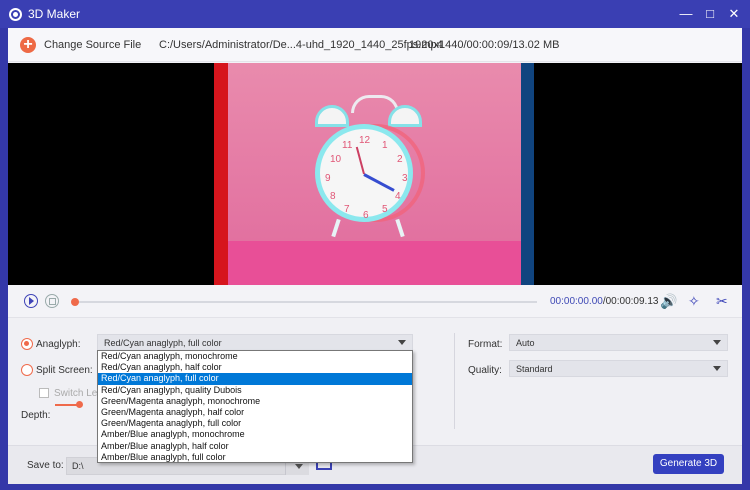 This screenshot has width=750, height=490. I want to click on window-title: 3D Maker, so click(54, 14).